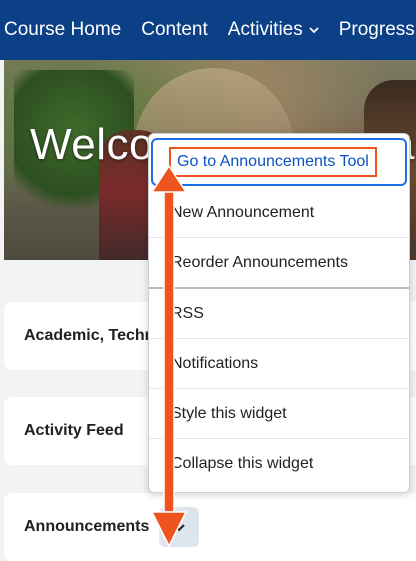  I want to click on menu-item-go-to-announcements-tool: Go to Announcements Tool, so click(279, 162).